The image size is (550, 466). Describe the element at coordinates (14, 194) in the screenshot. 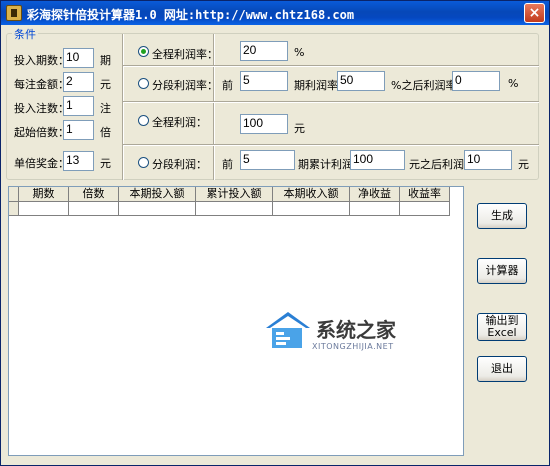

I see `row-indicator-header` at that location.